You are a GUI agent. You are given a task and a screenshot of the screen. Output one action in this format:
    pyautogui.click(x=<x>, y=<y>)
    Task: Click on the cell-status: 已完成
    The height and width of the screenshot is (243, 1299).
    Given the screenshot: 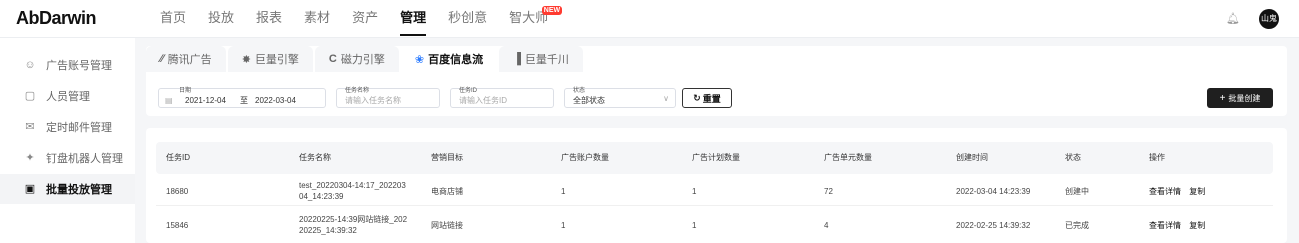 What is the action you would take?
    pyautogui.click(x=1077, y=225)
    